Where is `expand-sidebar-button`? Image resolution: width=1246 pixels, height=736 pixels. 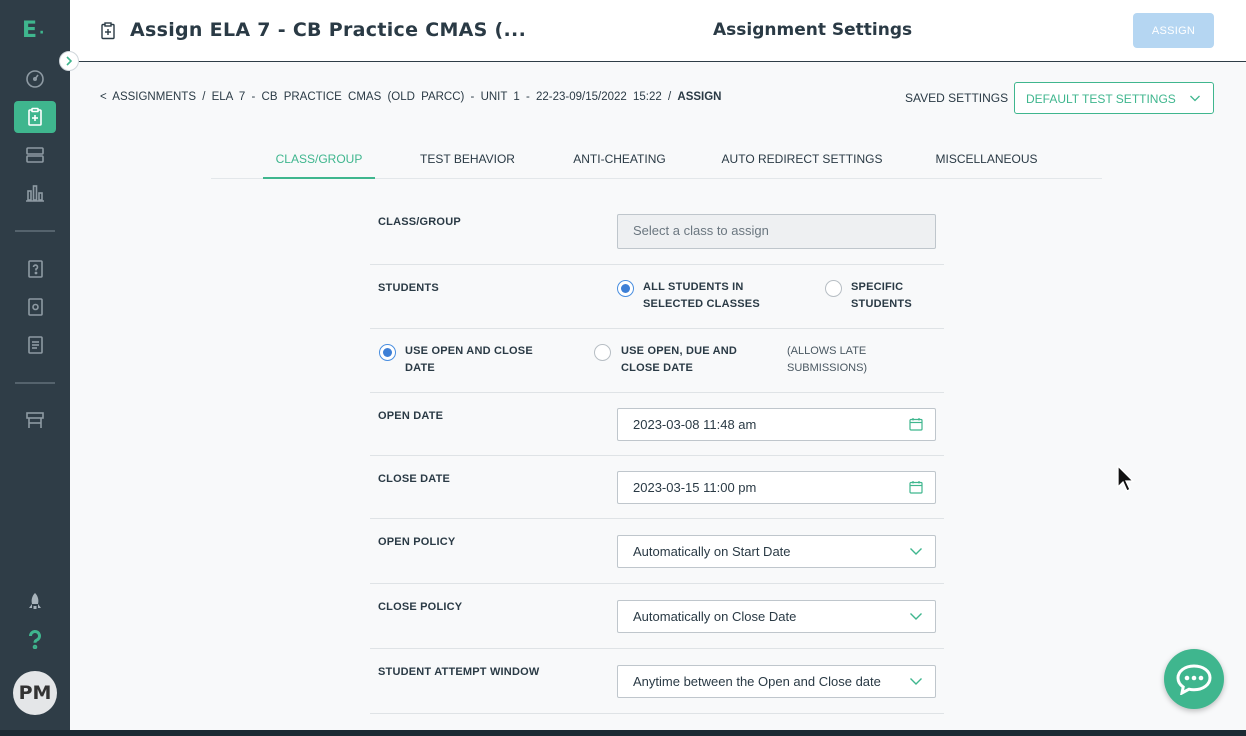
expand-sidebar-button is located at coordinates (69, 61).